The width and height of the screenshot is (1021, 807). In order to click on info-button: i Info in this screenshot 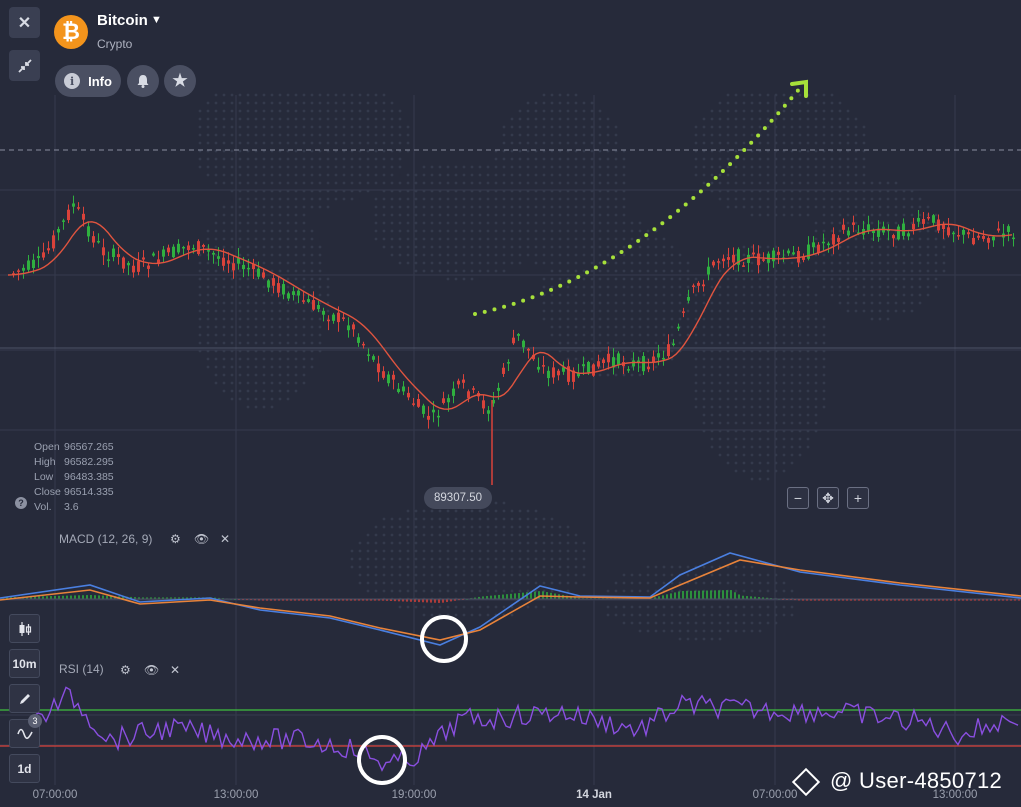, I will do `click(88, 81)`.